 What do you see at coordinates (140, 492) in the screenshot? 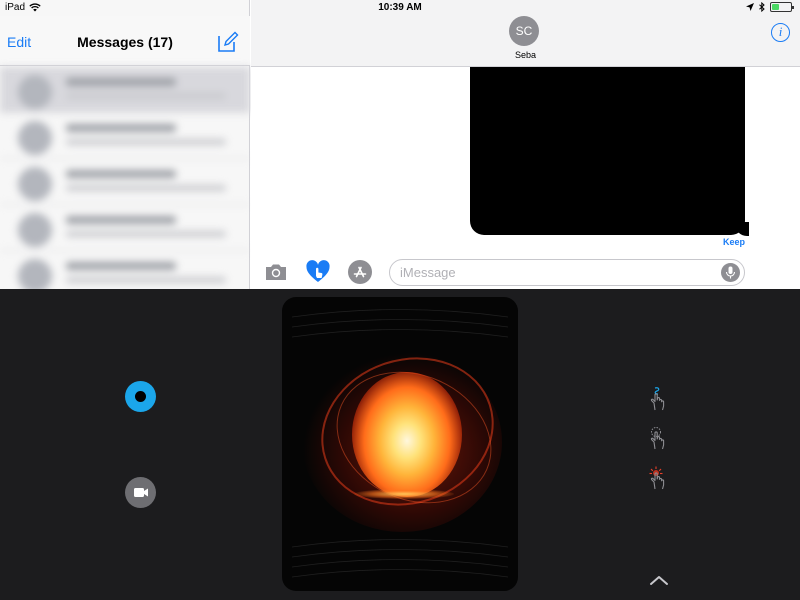
I see `video-camera-icon` at bounding box center [140, 492].